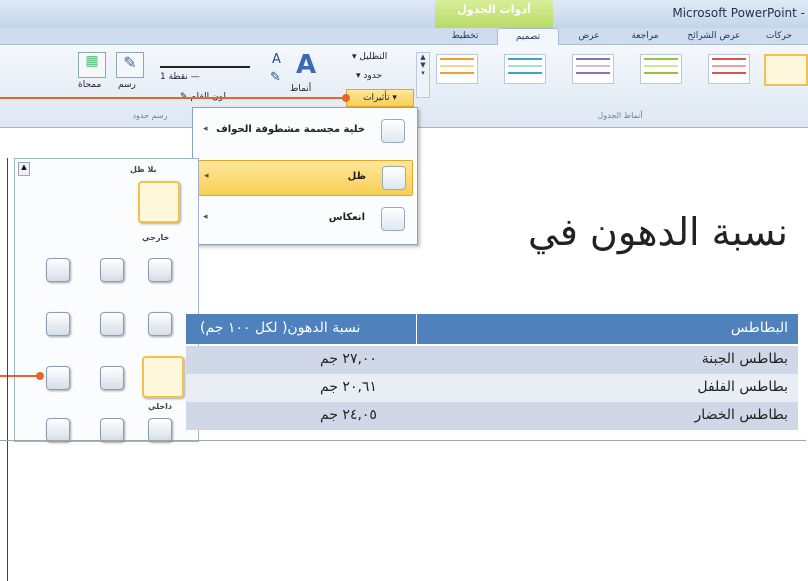  I want to click on no-shadow-heading: بلا ظل, so click(143, 169).